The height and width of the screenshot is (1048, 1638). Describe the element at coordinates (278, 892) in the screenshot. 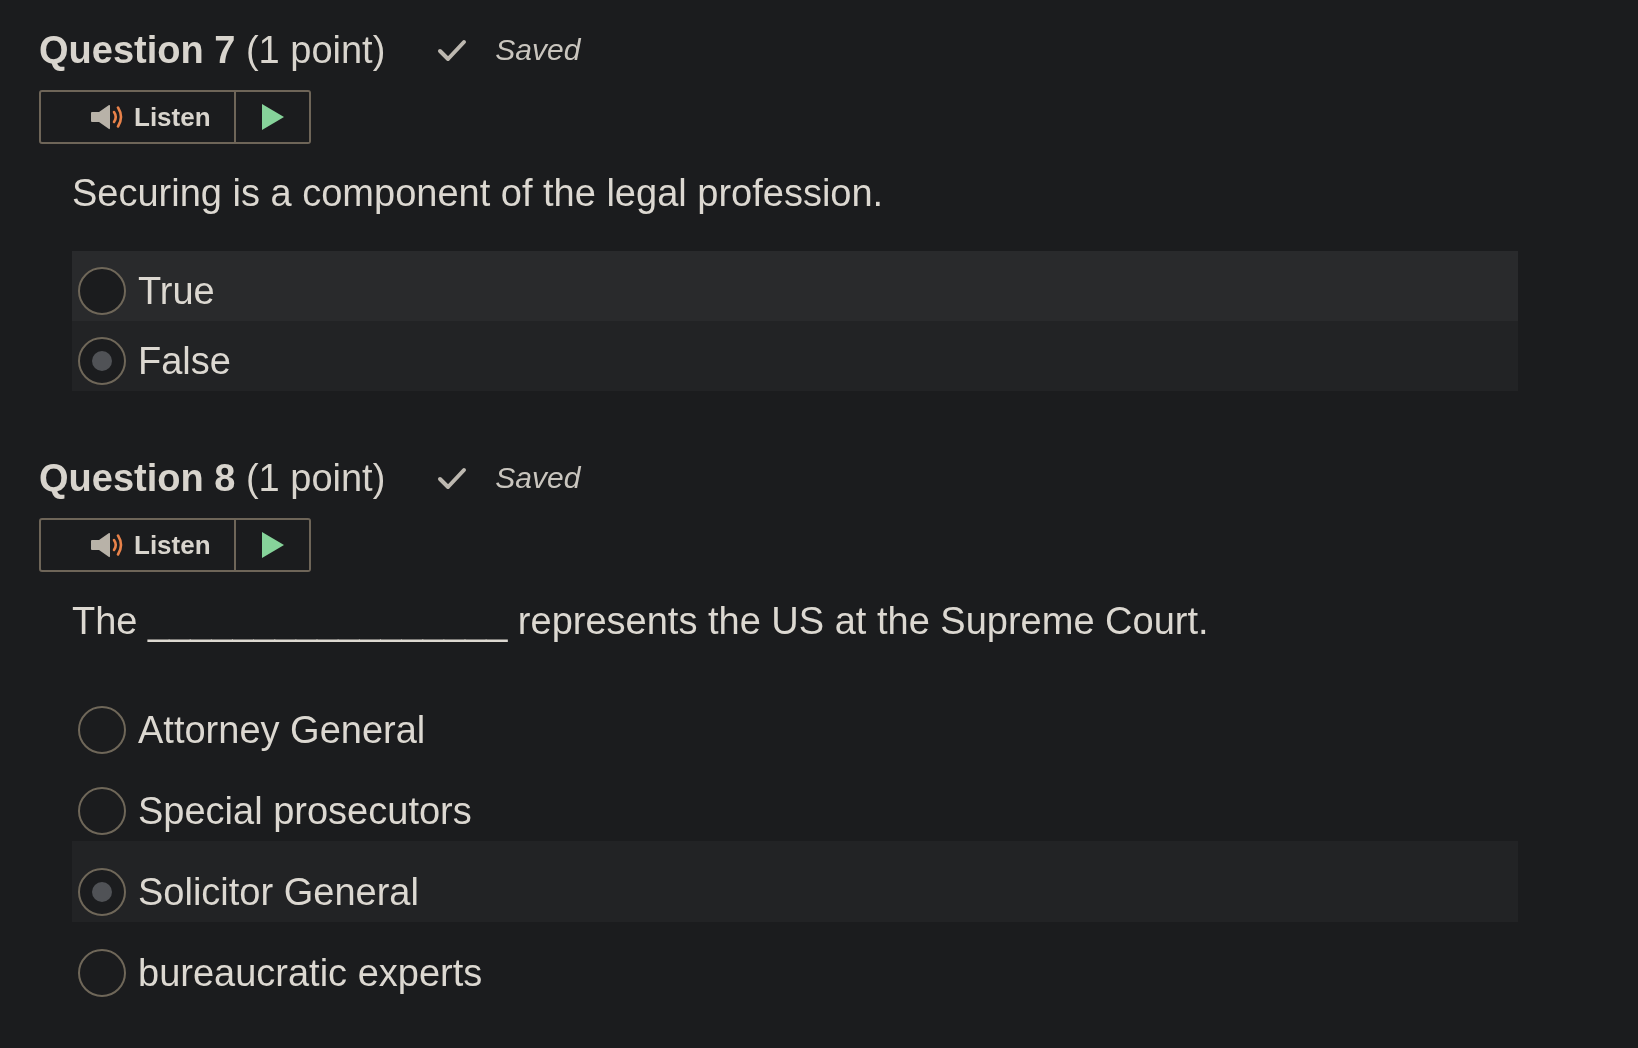

I see `option-label: Solicitor General` at that location.